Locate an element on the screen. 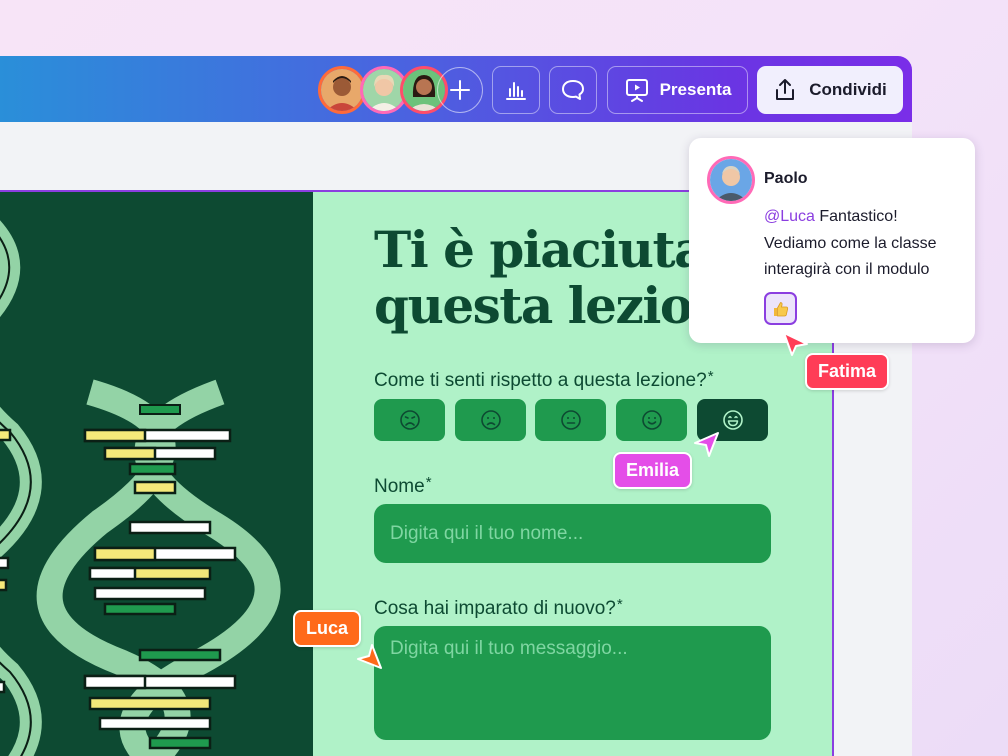  cursor-label-luca: Luca is located at coordinates (327, 628).